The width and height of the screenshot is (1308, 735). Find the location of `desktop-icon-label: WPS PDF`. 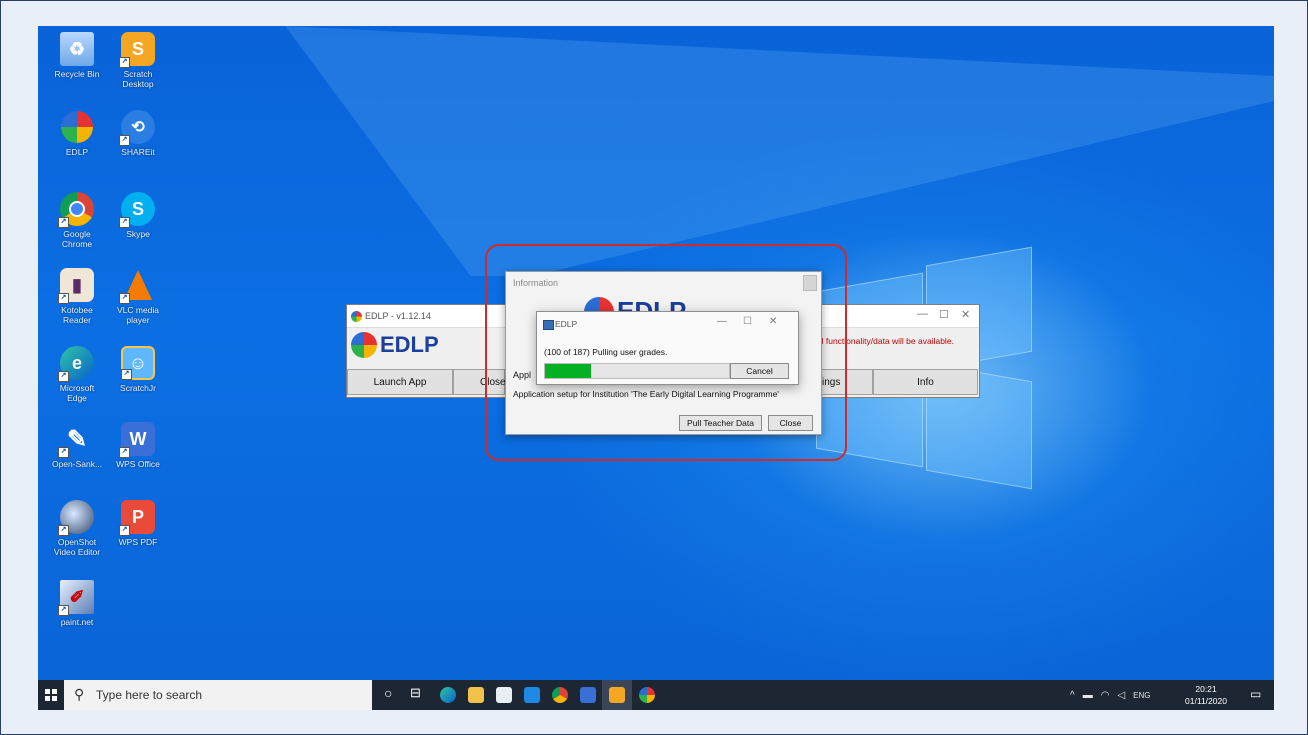

desktop-icon-label: WPS PDF is located at coordinates (138, 542).